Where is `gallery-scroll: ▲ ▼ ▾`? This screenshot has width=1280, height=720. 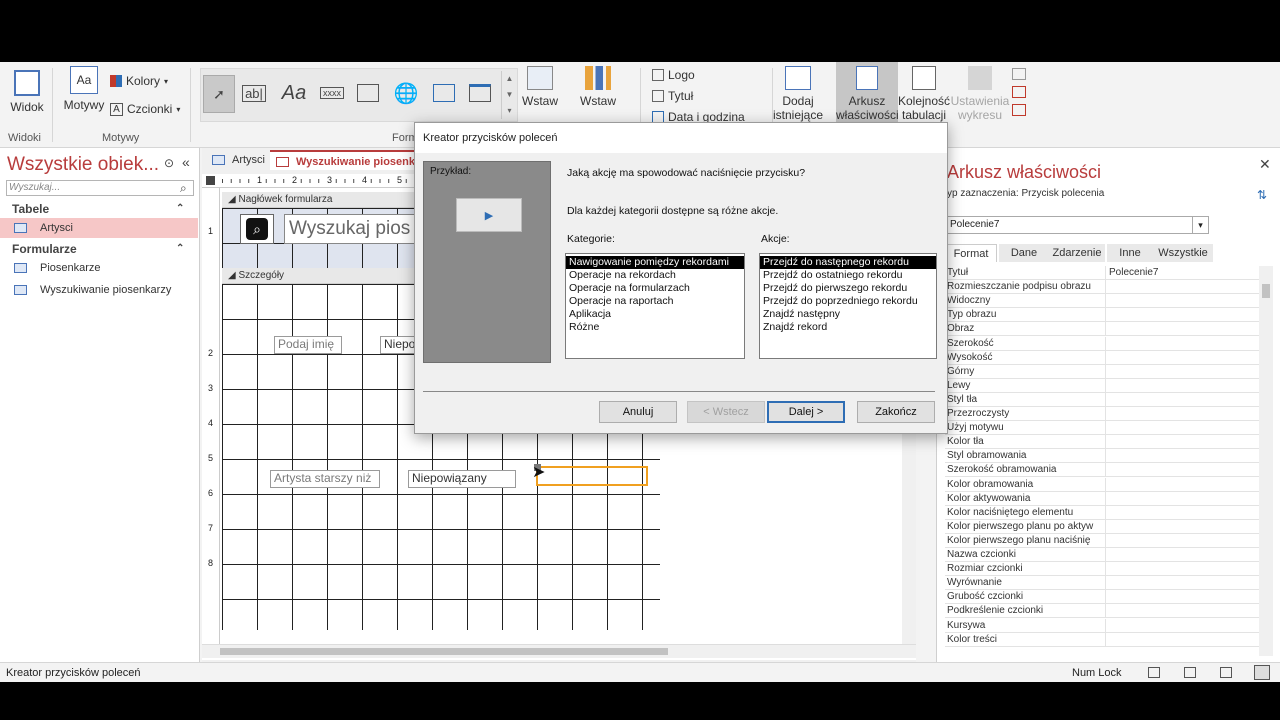 gallery-scroll: ▲ ▼ ▾ is located at coordinates (509, 95).